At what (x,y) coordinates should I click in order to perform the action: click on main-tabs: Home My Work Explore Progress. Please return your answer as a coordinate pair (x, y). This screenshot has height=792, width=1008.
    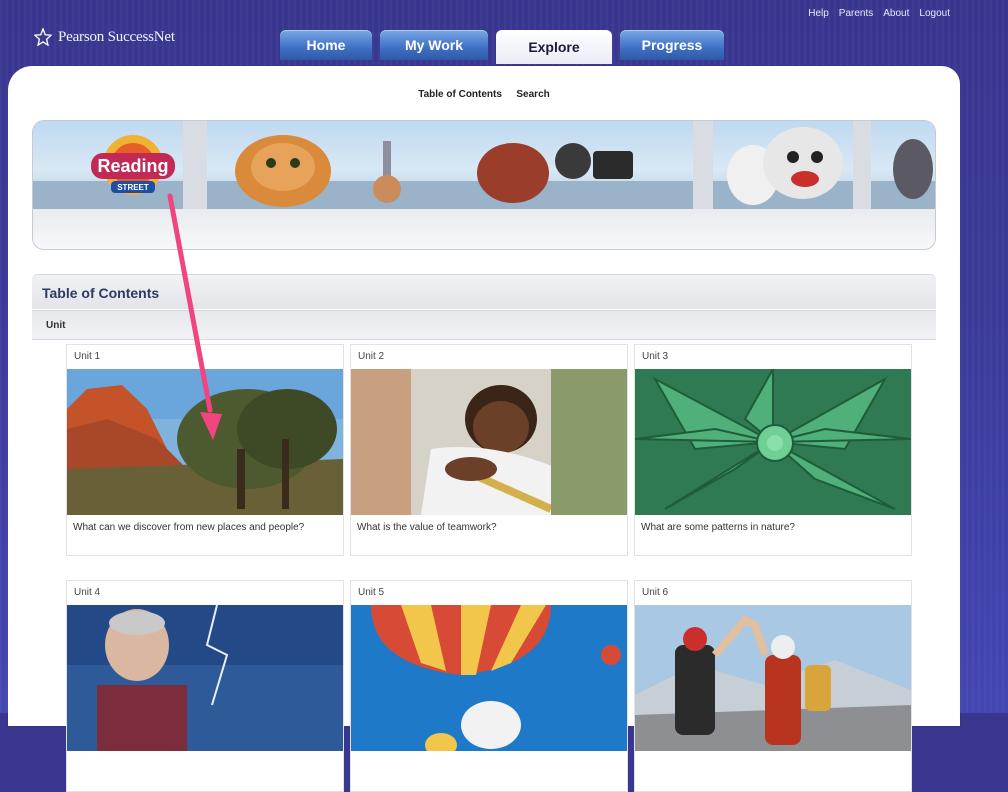
    Looking at the image, I should click on (502, 47).